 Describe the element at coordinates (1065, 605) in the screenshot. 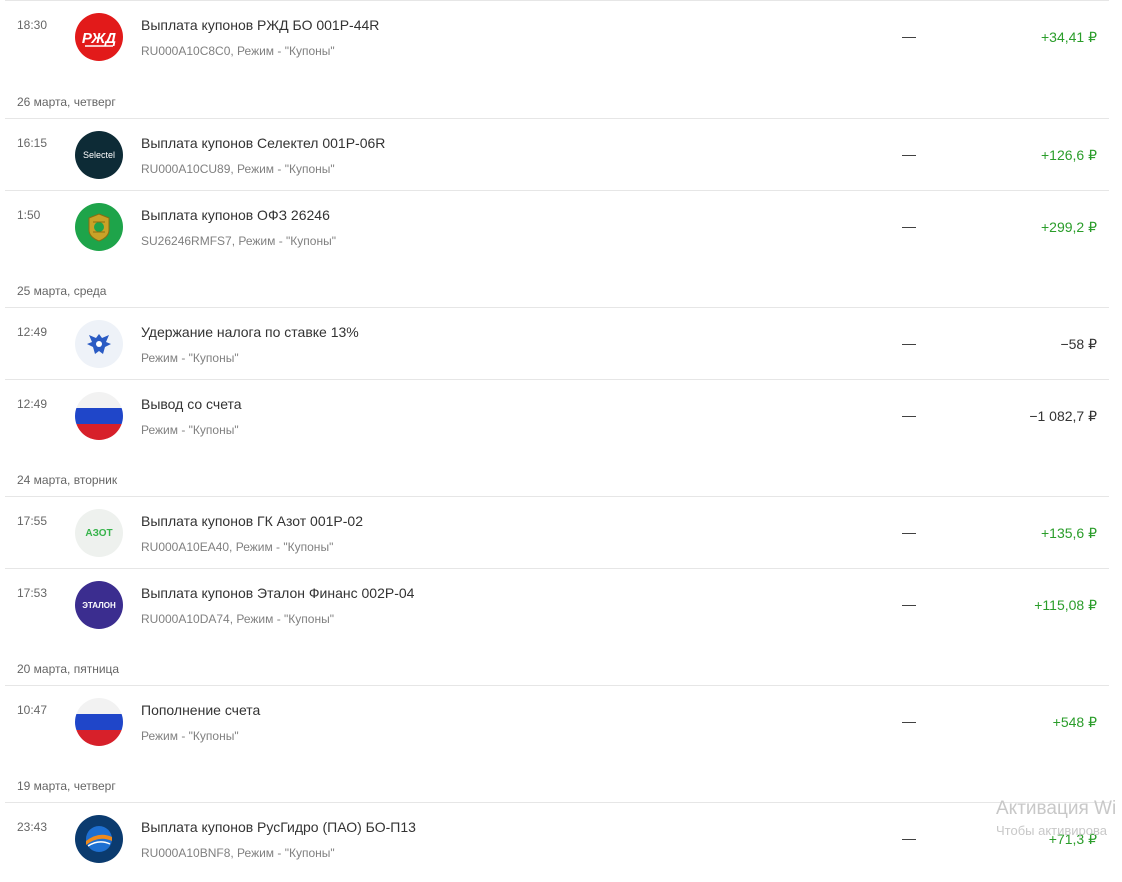

I see `operation-amount: +115,08 ₽` at that location.